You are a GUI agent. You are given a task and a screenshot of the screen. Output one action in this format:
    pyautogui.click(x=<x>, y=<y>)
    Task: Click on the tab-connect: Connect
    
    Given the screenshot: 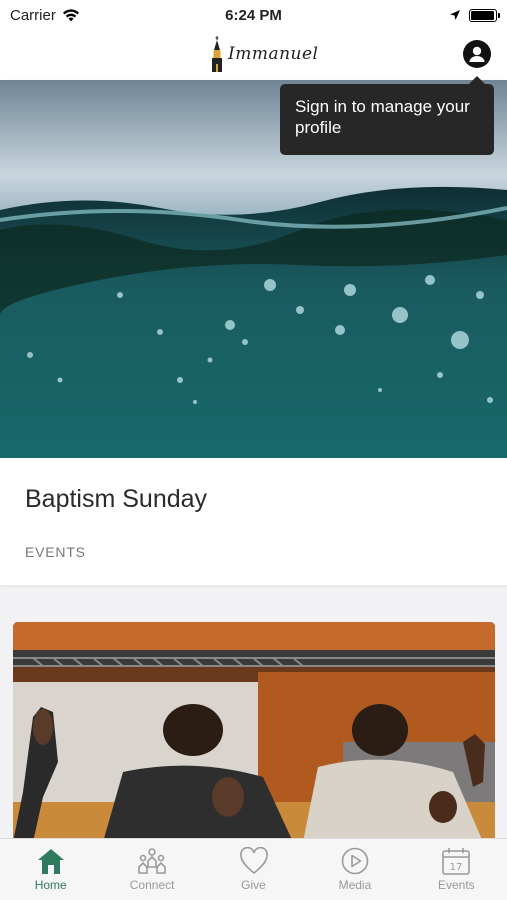 What is the action you would take?
    pyautogui.click(x=151, y=869)
    